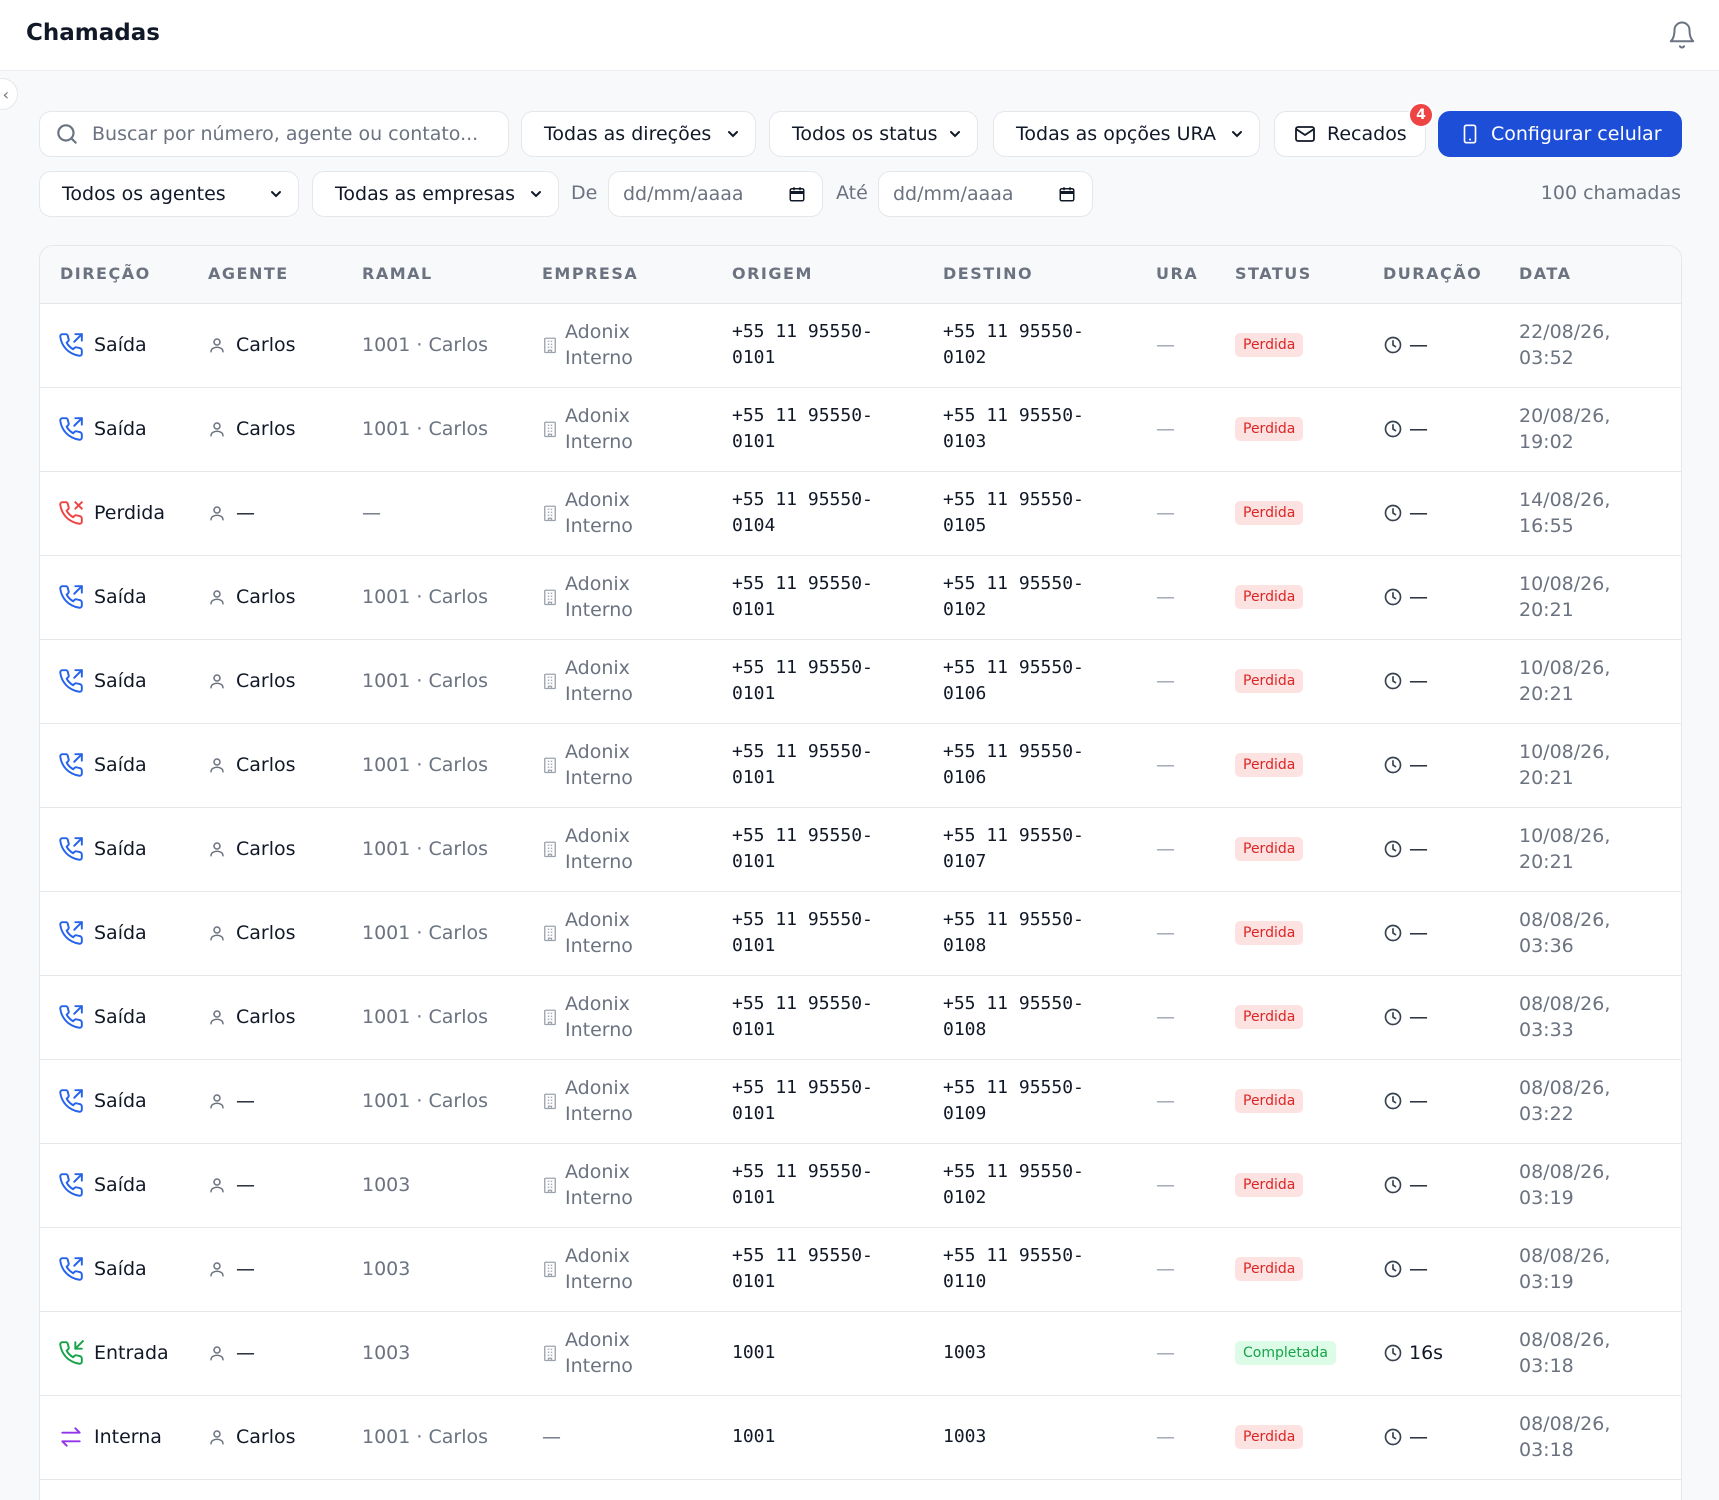 The image size is (1719, 1500). I want to click on building-icon, so click(550, 597).